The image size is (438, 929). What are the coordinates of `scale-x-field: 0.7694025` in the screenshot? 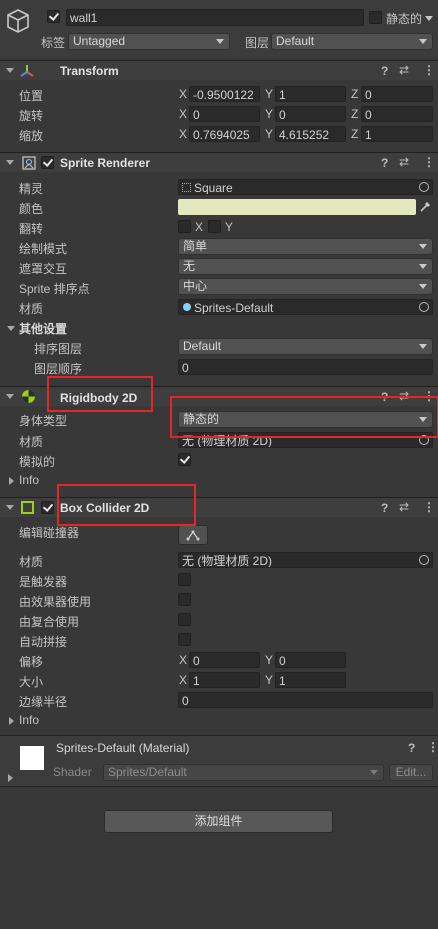 It's located at (224, 134).